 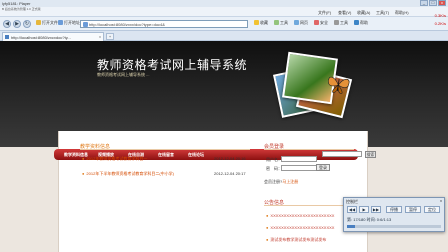 I want to click on toolbar-tools: 工具, so click(x=281, y=23).